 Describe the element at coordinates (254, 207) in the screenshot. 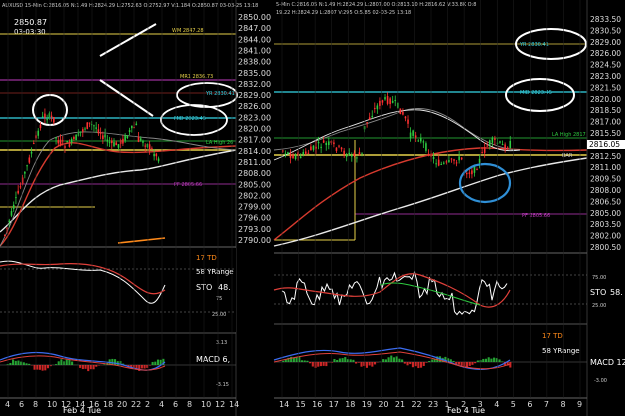

I see `price-axis-label: 2799.00` at that location.